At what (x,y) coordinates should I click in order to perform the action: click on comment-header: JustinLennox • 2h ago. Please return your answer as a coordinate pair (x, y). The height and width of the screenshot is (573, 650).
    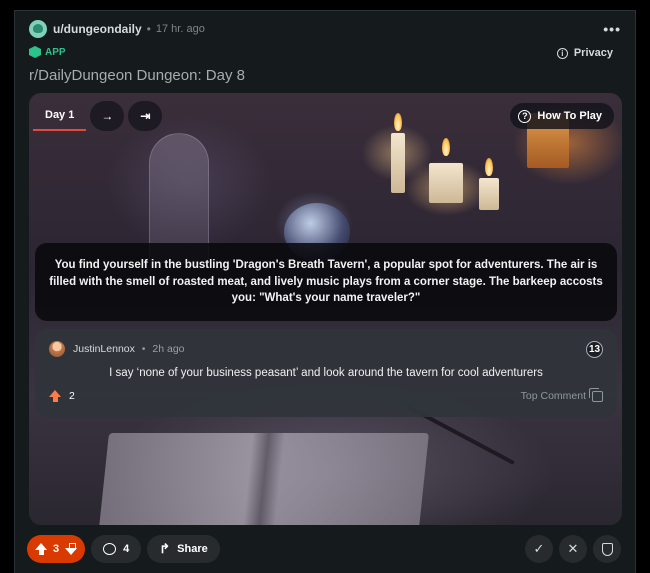
    Looking at the image, I should click on (117, 349).